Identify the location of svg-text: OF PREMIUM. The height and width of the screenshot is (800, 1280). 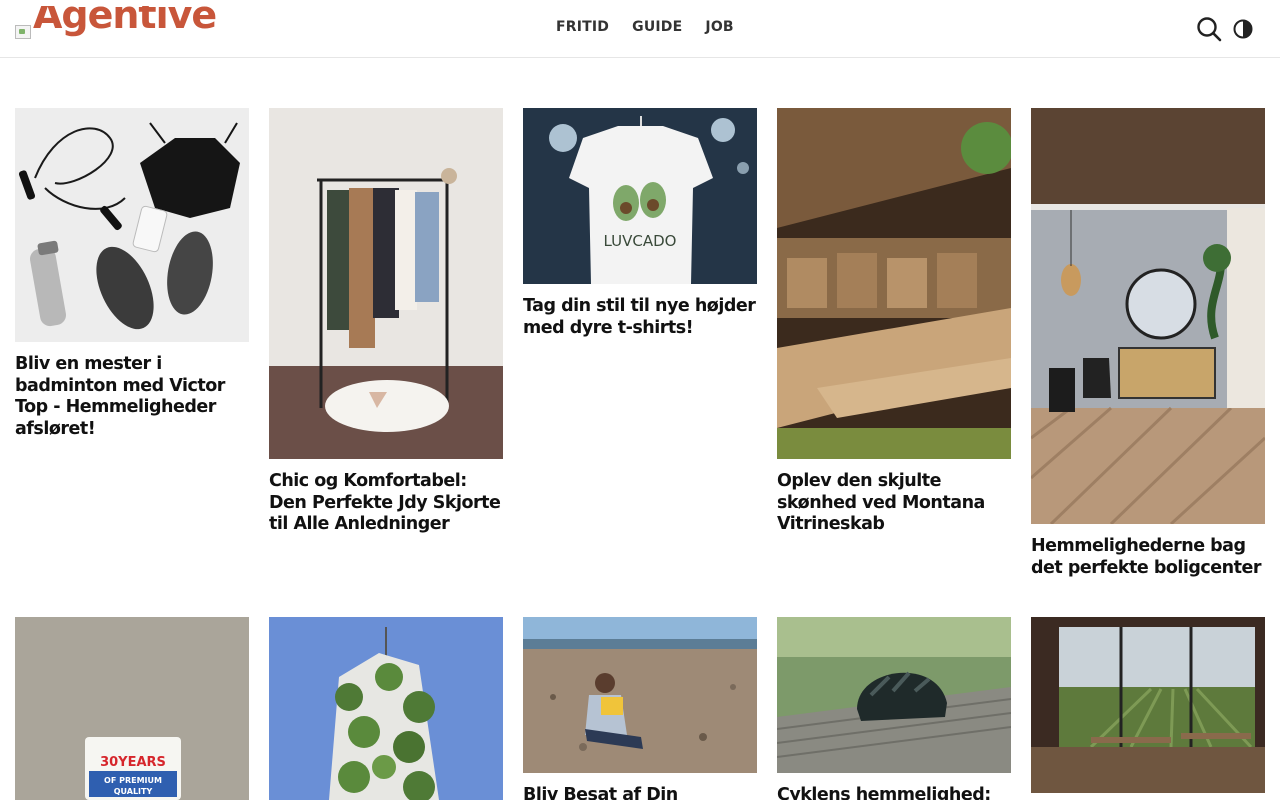
(133, 780).